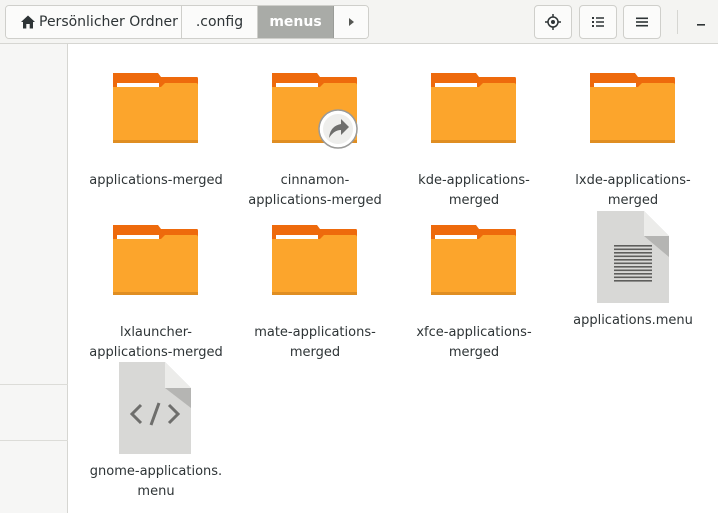 Image resolution: width=718 pixels, height=513 pixels. Describe the element at coordinates (633, 191) in the screenshot. I see `file-label: lxde-applications- merged` at that location.